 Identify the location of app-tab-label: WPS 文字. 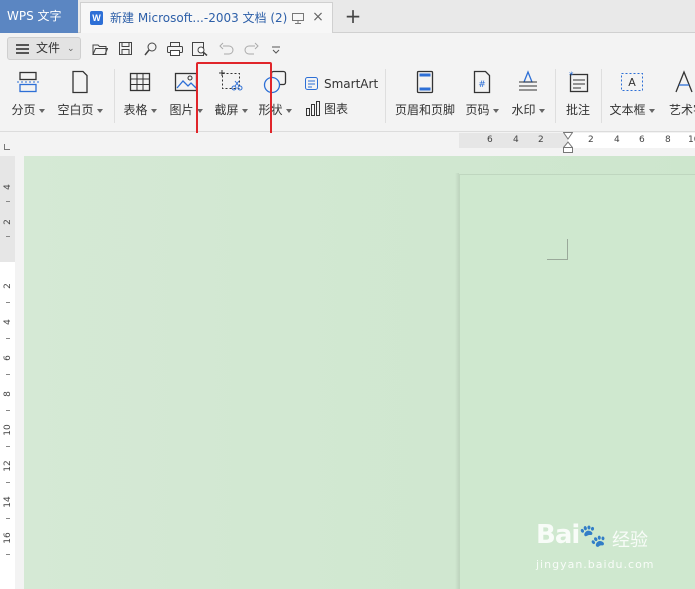
(34, 16).